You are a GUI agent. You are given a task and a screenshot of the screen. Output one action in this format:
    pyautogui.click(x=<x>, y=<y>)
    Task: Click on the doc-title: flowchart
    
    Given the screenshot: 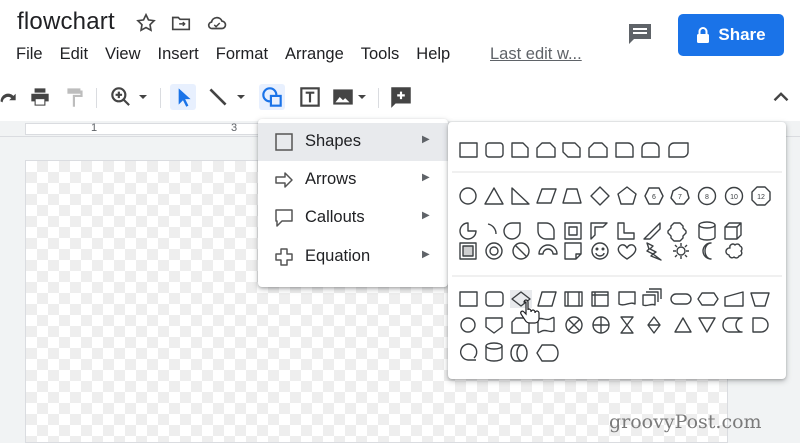 What is the action you would take?
    pyautogui.click(x=66, y=22)
    